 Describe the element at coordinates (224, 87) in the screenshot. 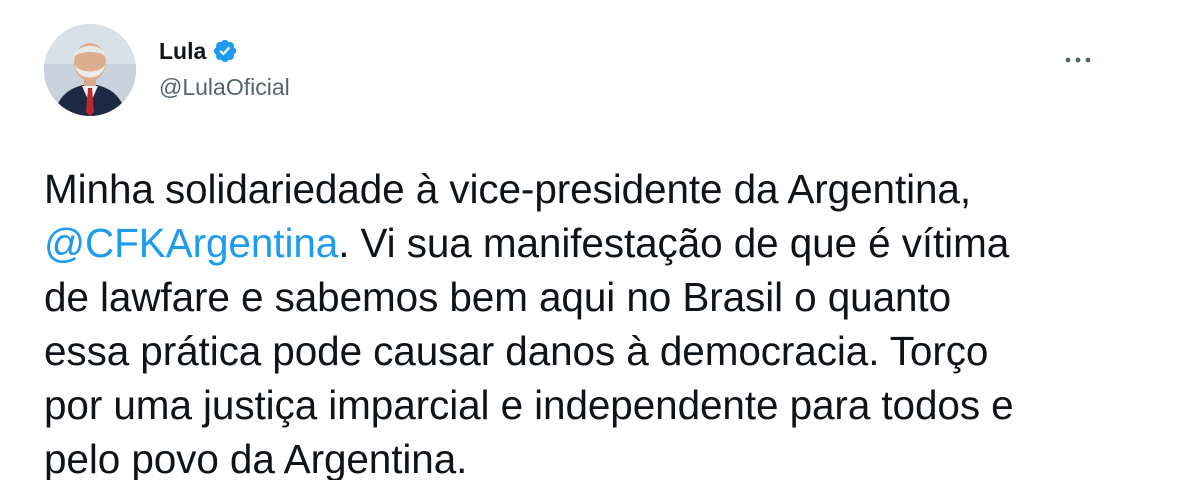

I see `author-handle: @LulaOficial` at that location.